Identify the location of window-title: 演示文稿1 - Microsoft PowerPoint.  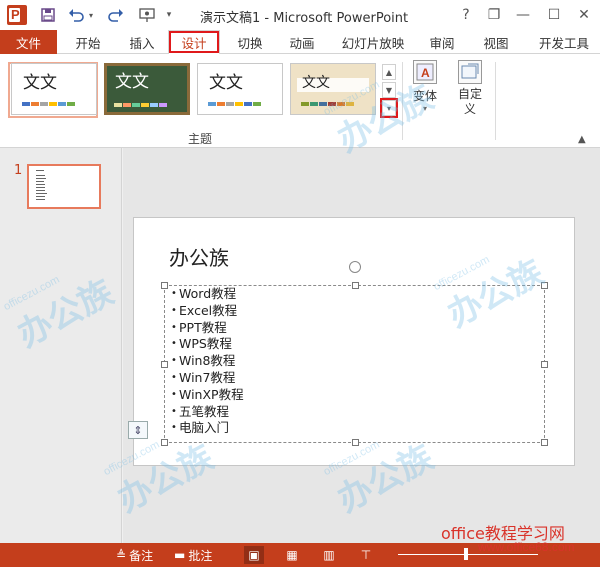
(304, 18).